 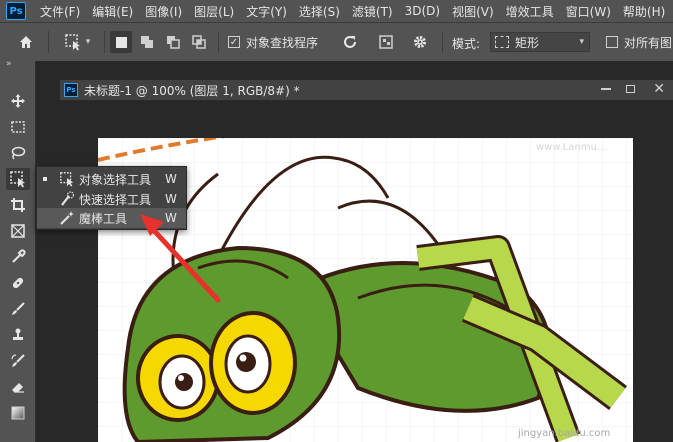 What do you see at coordinates (180, 258) in the screenshot?
I see `annotation-arrow` at bounding box center [180, 258].